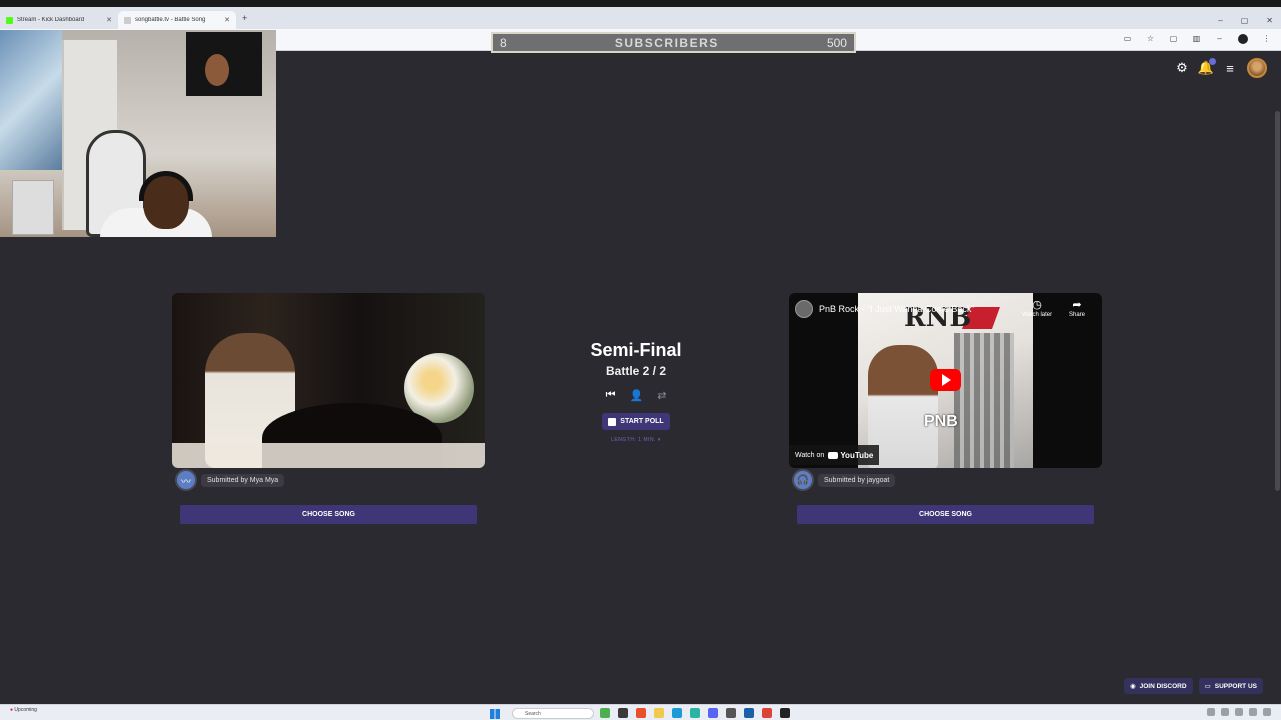  Describe the element at coordinates (636, 350) in the screenshot. I see `round-title: Semi-Final` at that location.